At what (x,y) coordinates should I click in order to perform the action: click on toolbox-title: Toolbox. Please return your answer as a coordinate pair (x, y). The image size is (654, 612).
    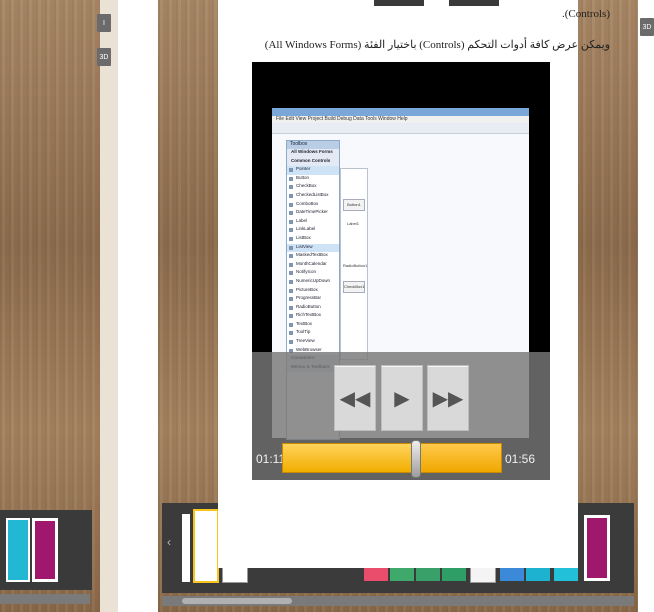
    Looking at the image, I should click on (313, 145).